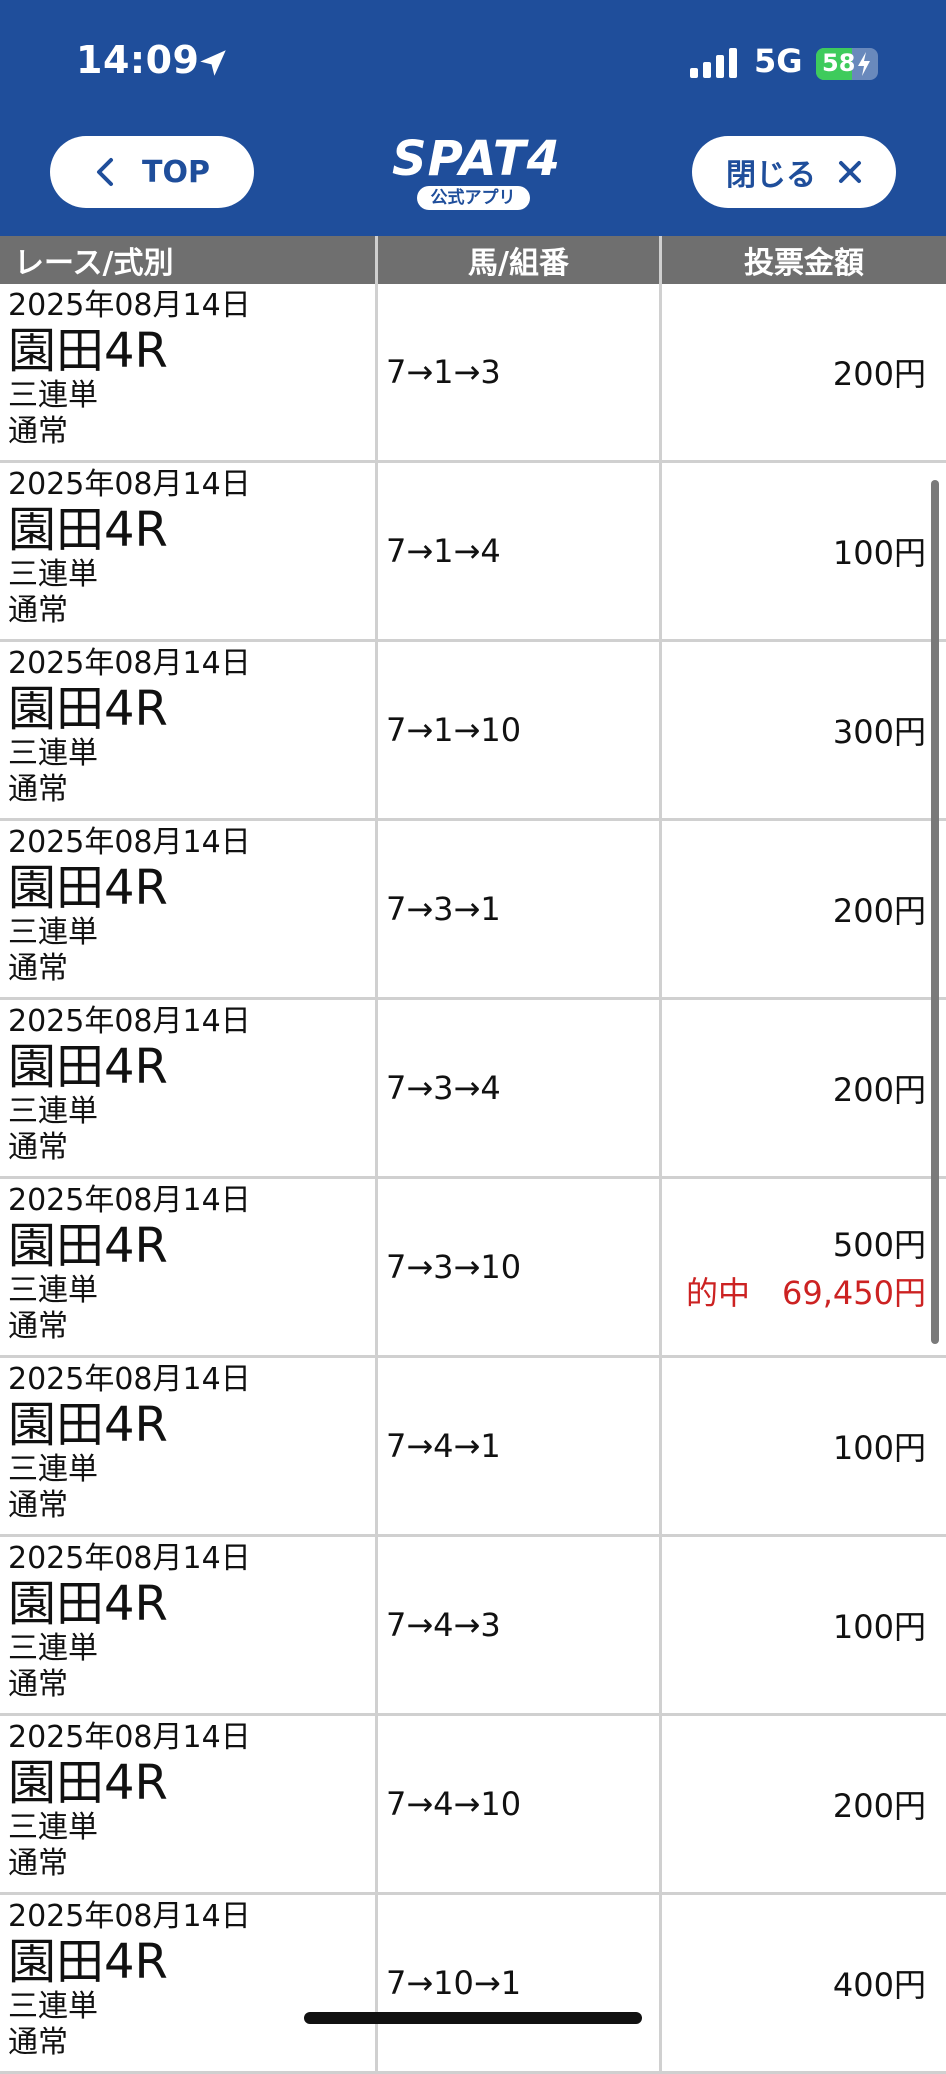 This screenshot has width=946, height=2074. What do you see at coordinates (443, 1088) in the screenshot?
I see `combination-text: 7→3→4` at bounding box center [443, 1088].